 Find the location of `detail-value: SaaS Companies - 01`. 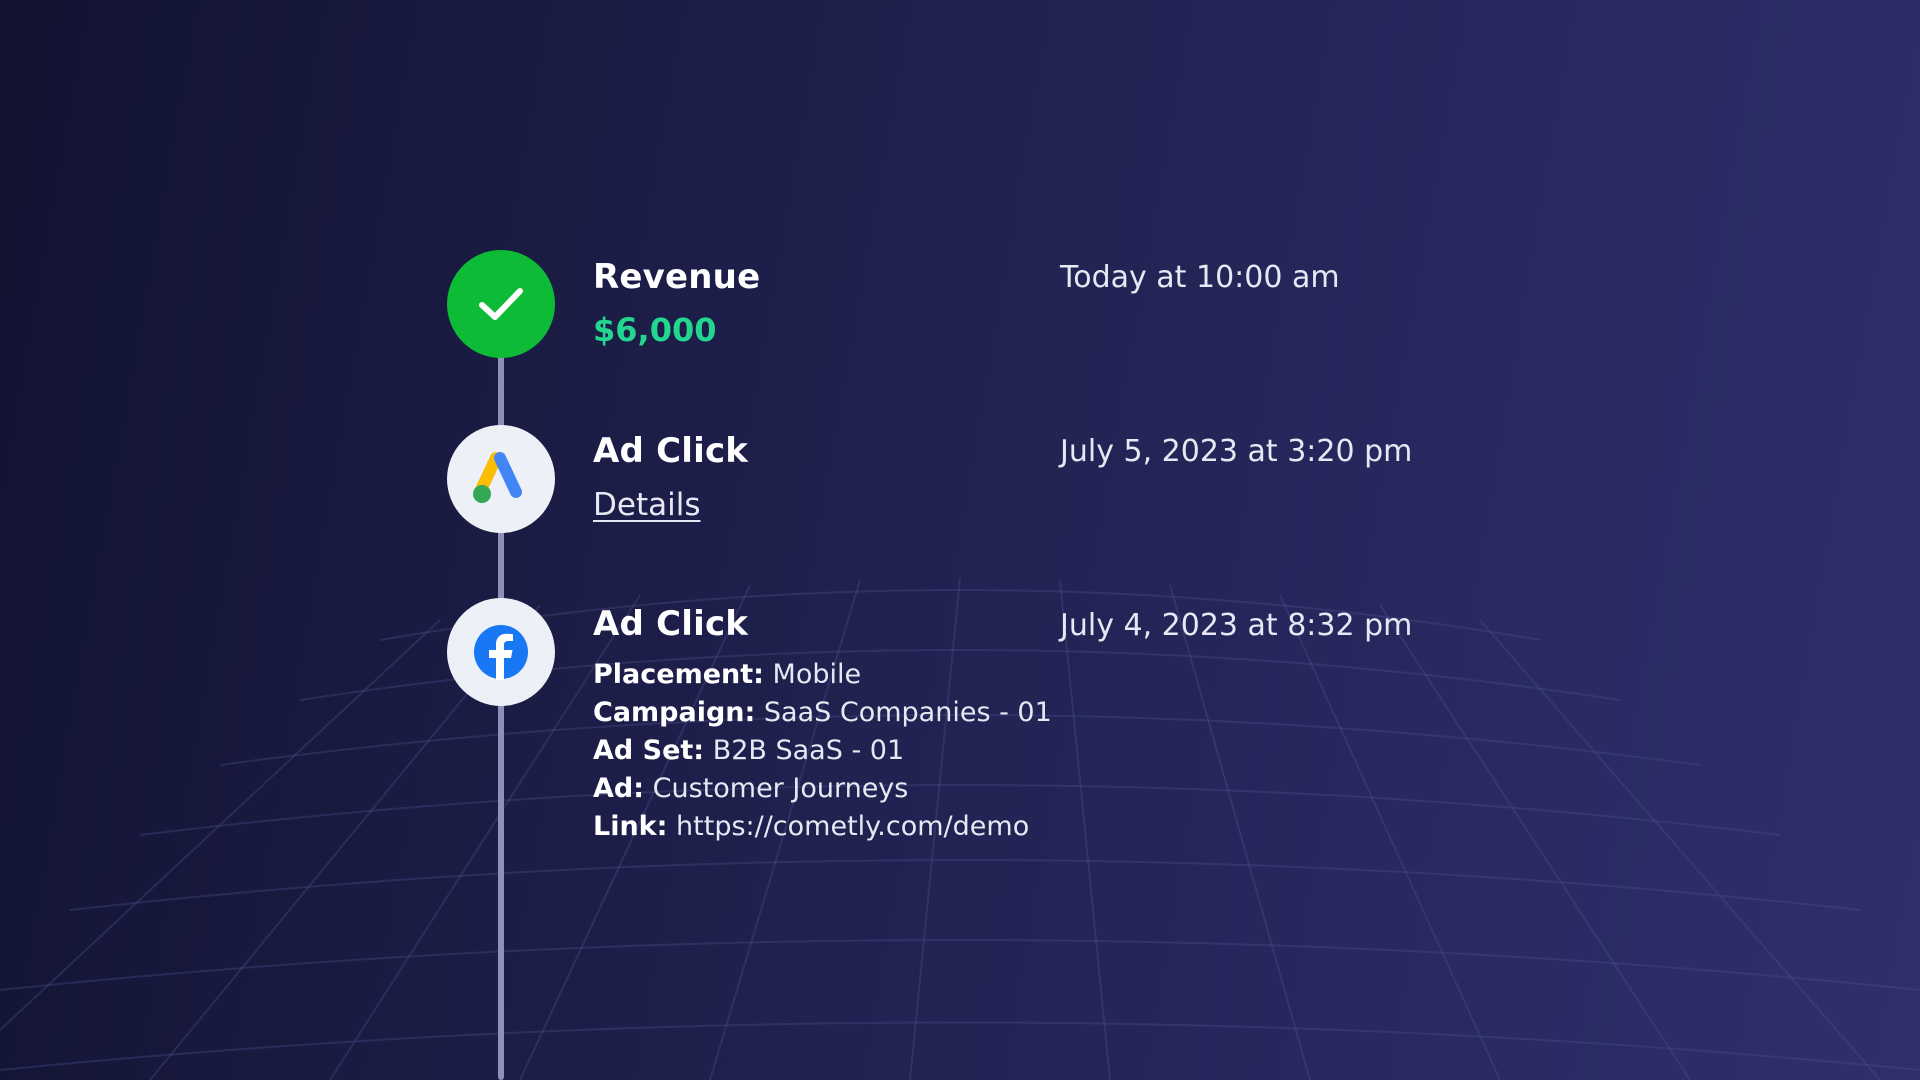

detail-value: SaaS Companies - 01 is located at coordinates (907, 712).